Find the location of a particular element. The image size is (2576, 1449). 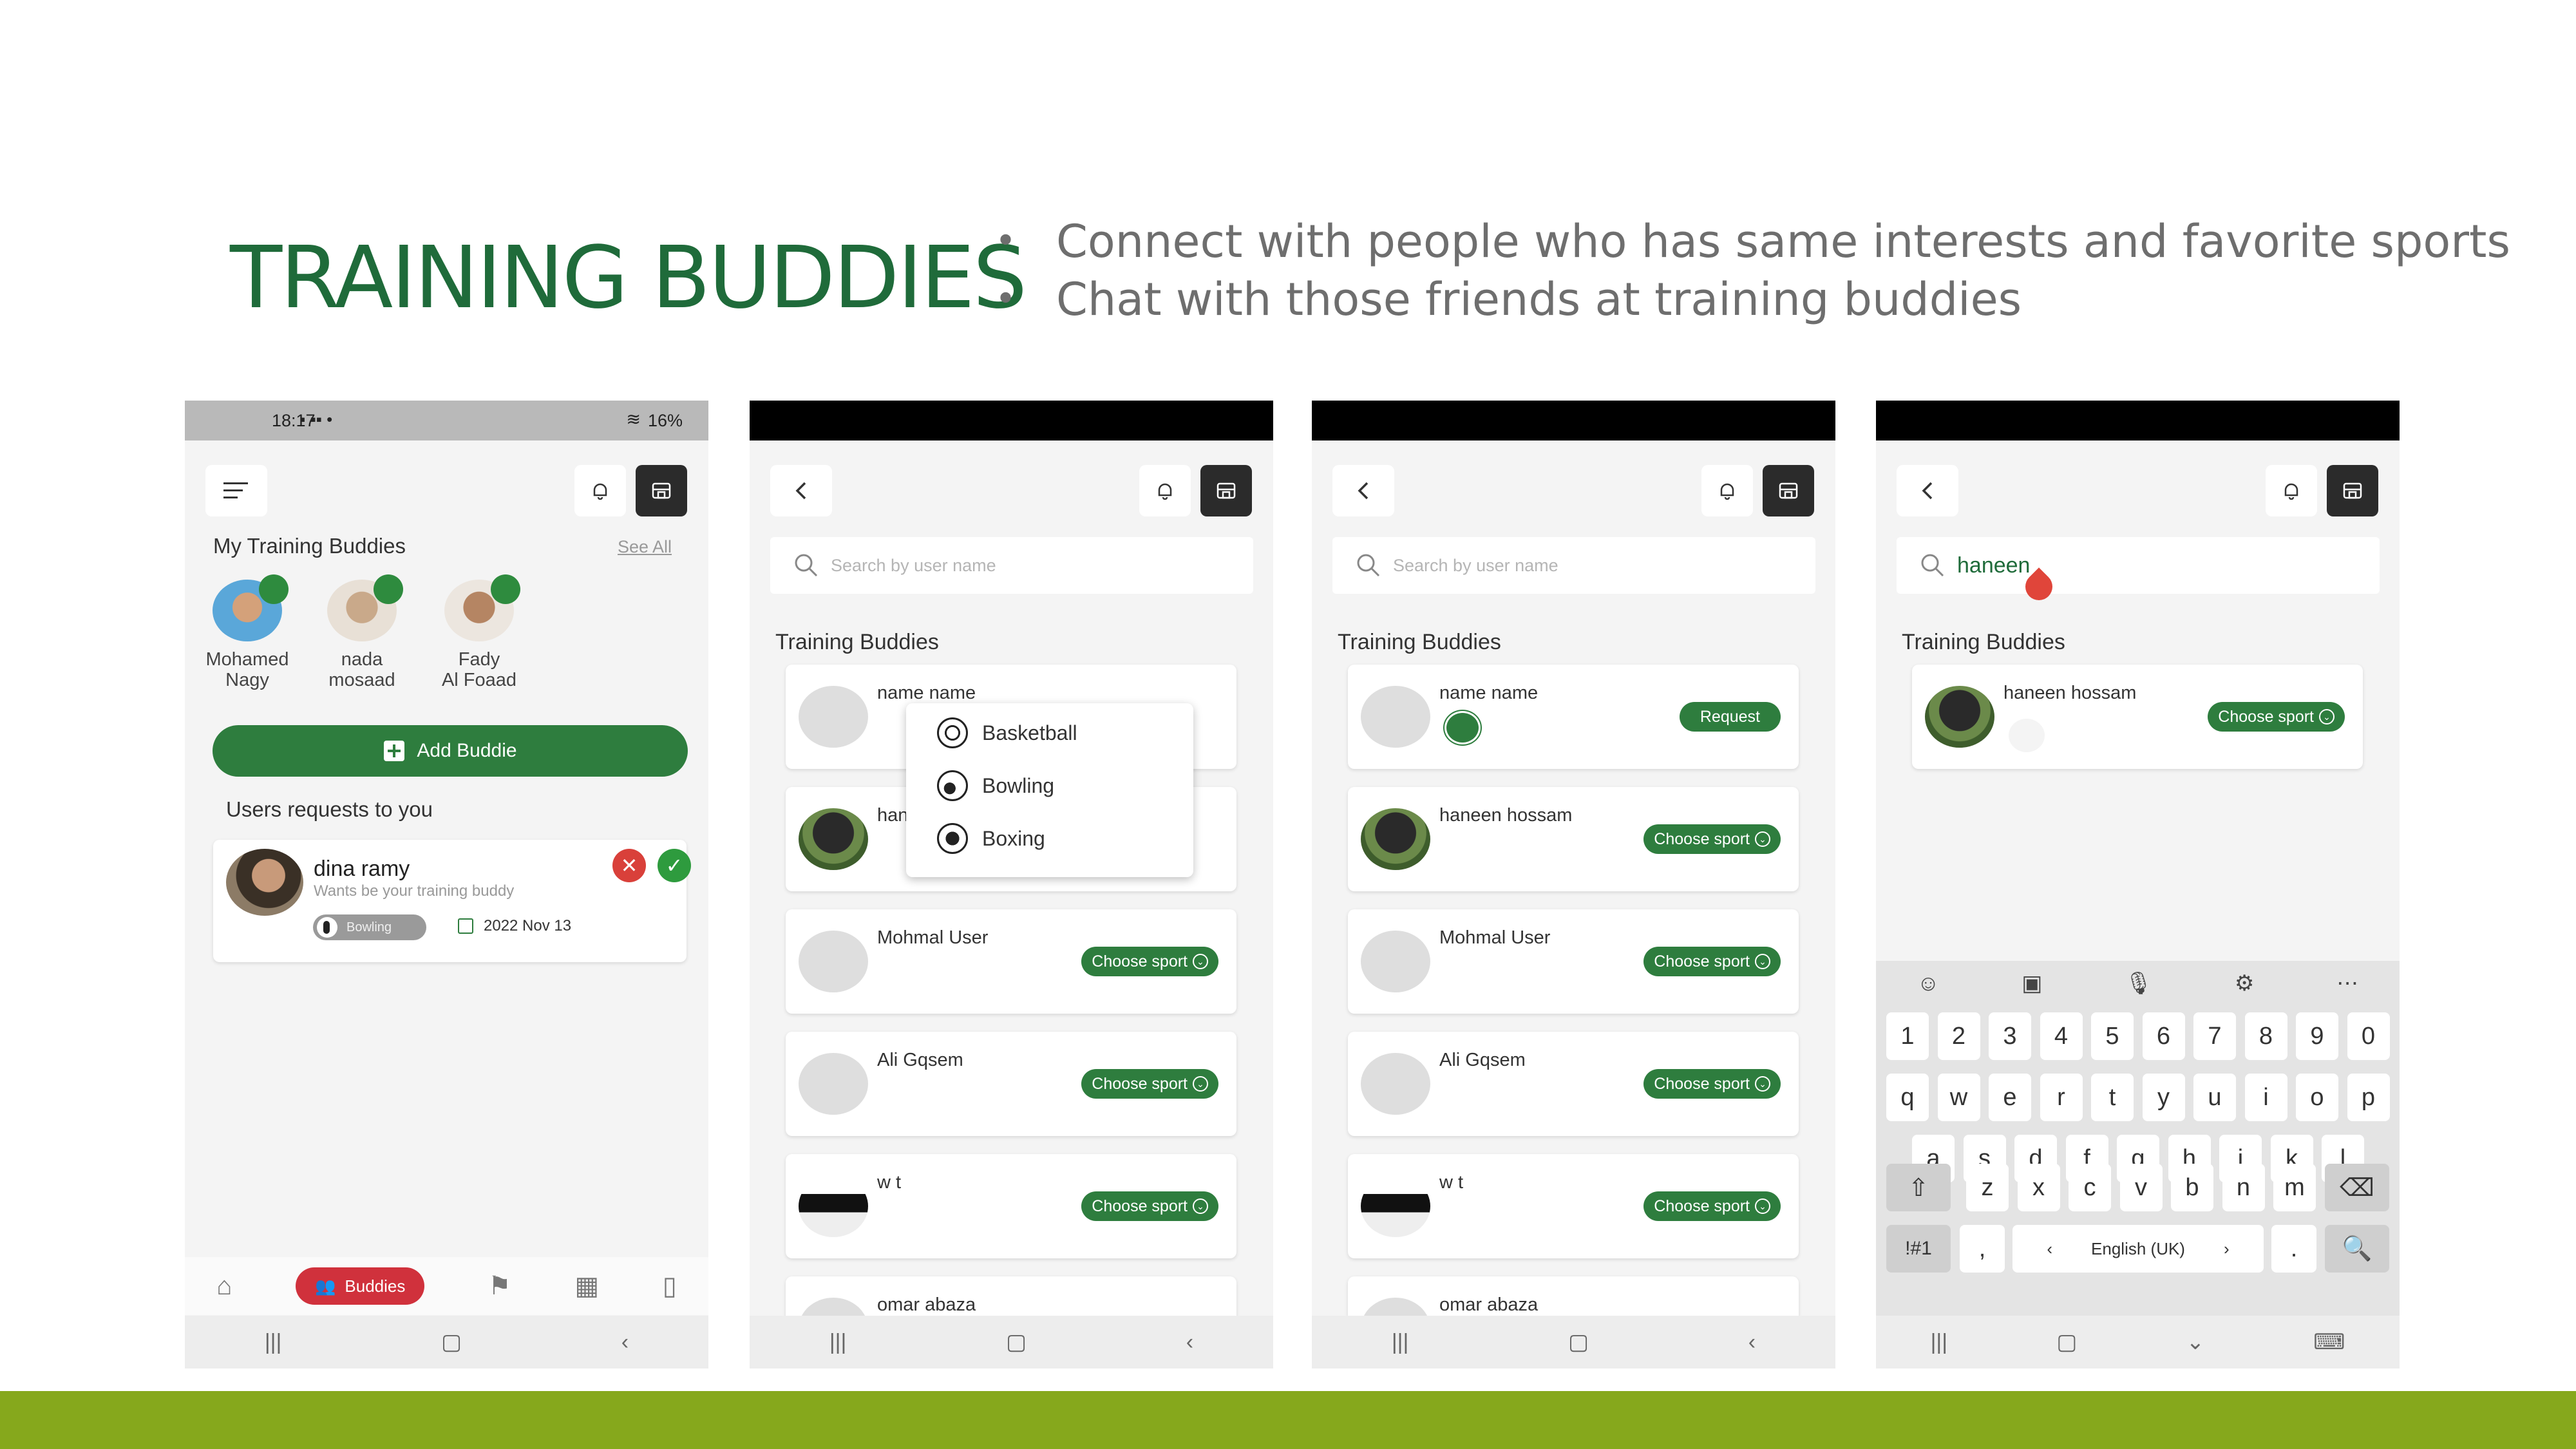

see-all-link: See All is located at coordinates (645, 547).